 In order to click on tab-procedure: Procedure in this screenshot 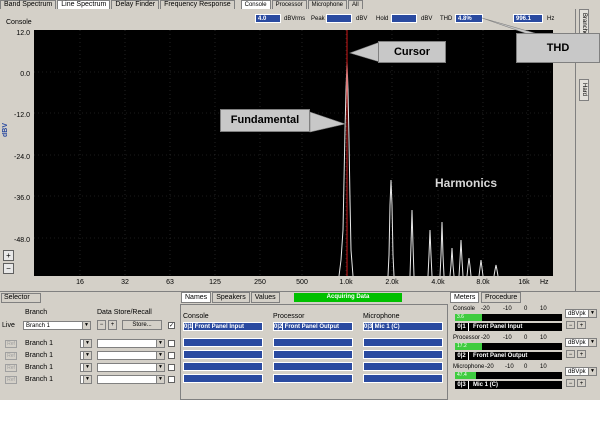, I will do `click(501, 297)`.